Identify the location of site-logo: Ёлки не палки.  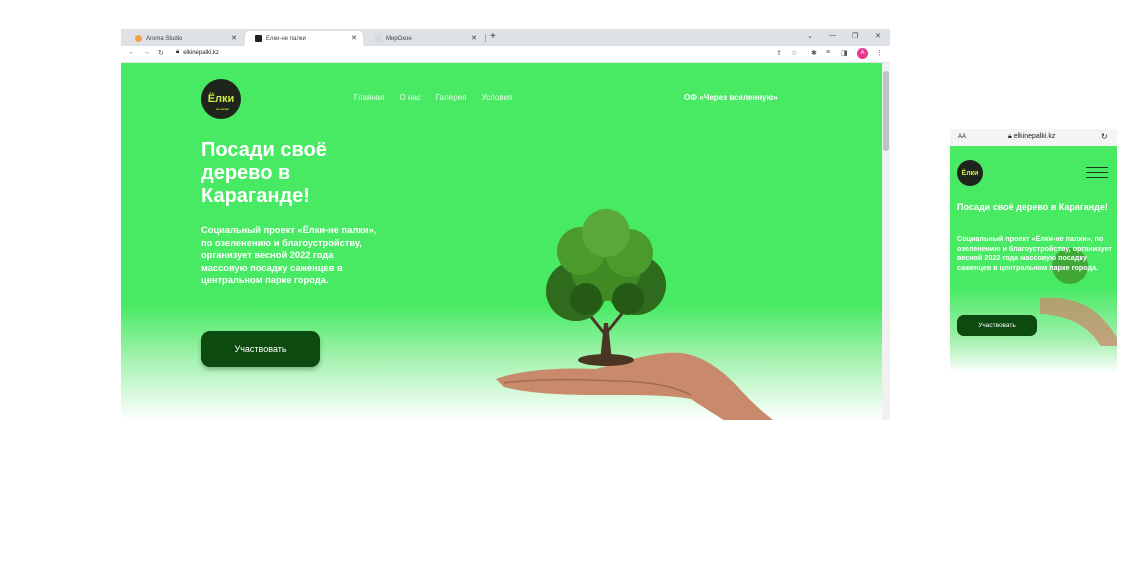
(221, 99).